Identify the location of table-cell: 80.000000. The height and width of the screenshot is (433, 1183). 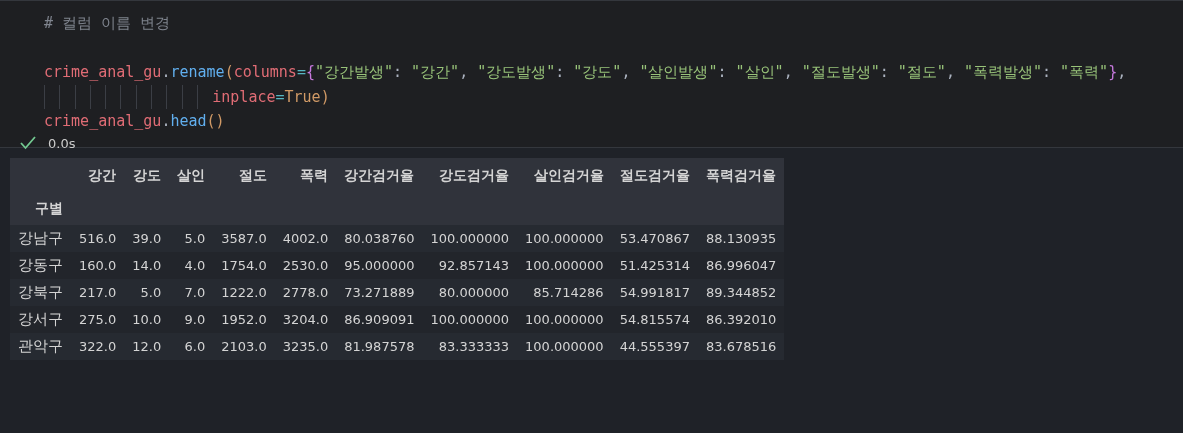
(470, 292).